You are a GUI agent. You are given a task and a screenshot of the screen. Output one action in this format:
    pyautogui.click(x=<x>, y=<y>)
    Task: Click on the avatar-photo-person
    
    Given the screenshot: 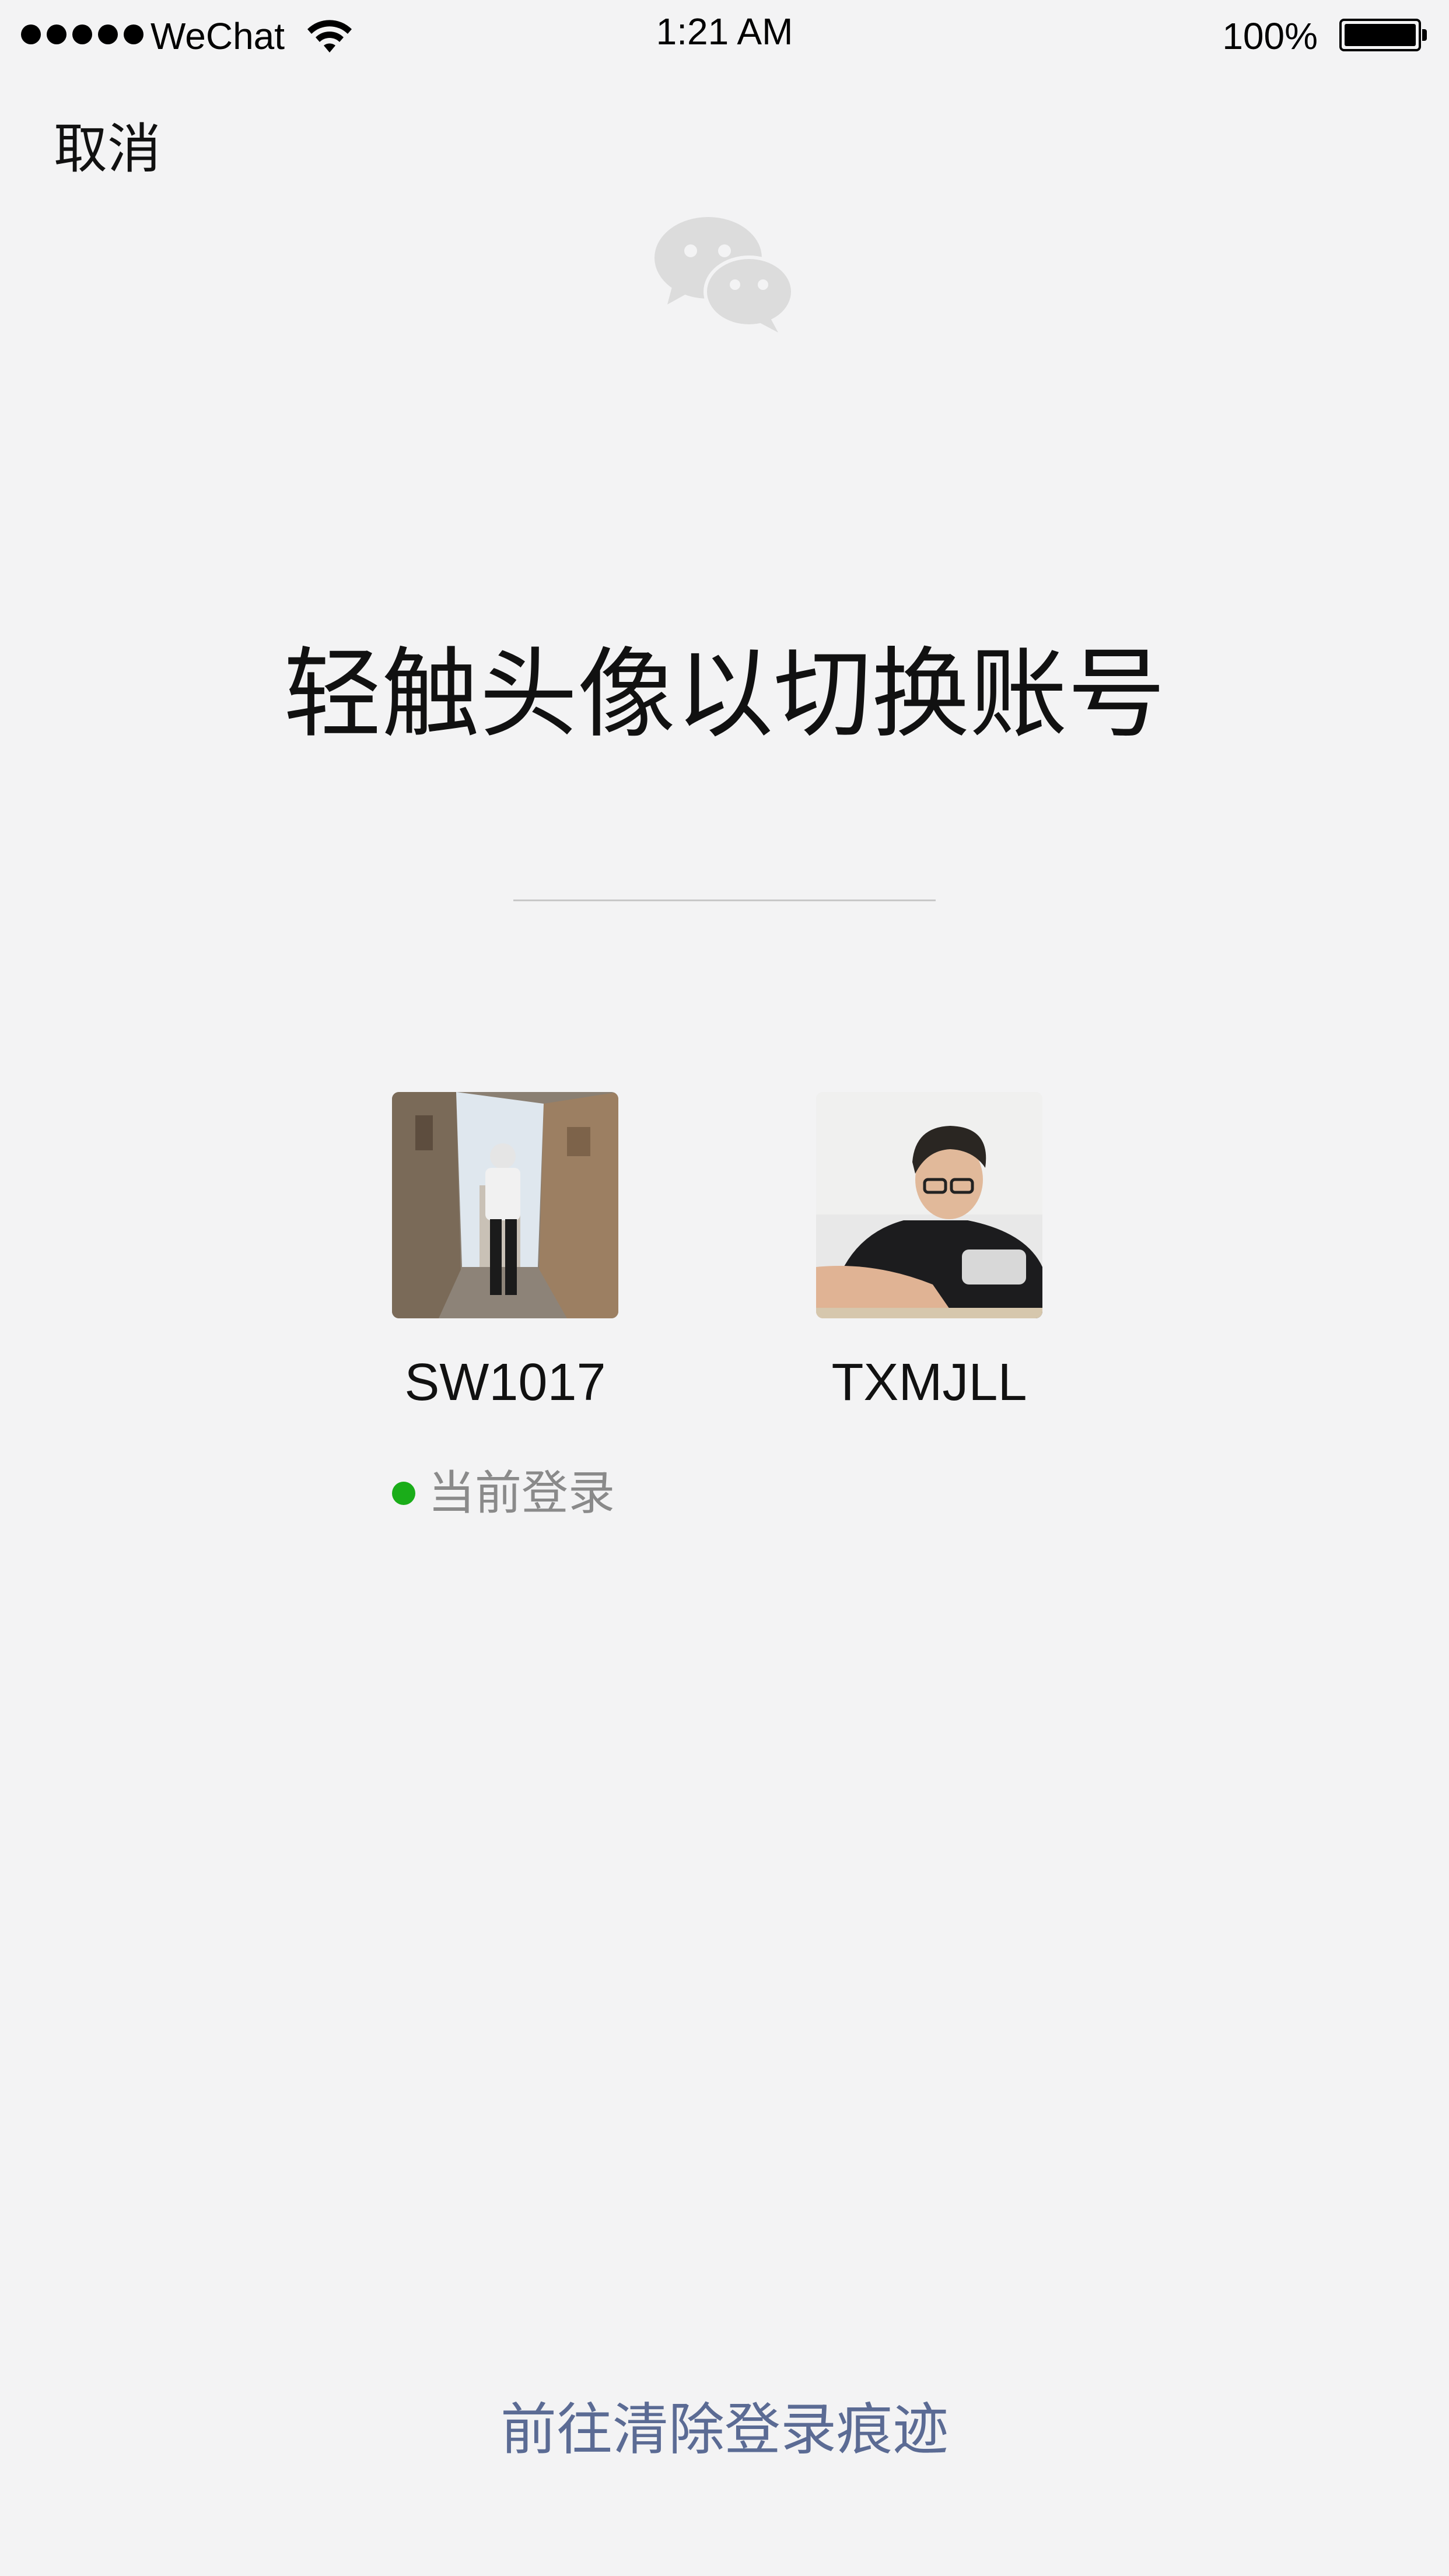 What is the action you would take?
    pyautogui.click(x=929, y=1205)
    